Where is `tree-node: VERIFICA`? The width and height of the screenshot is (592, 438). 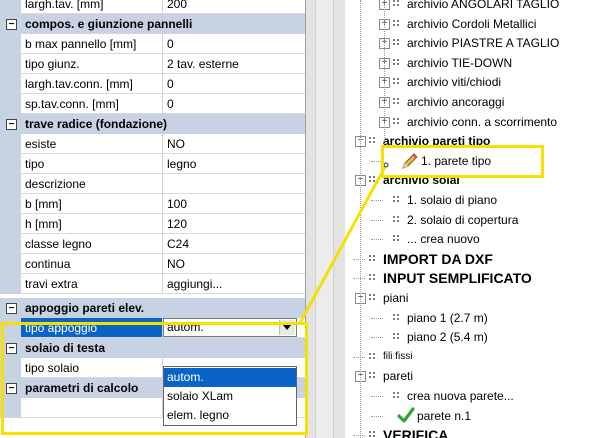
tree-node: VERIFICA is located at coordinates (468, 431).